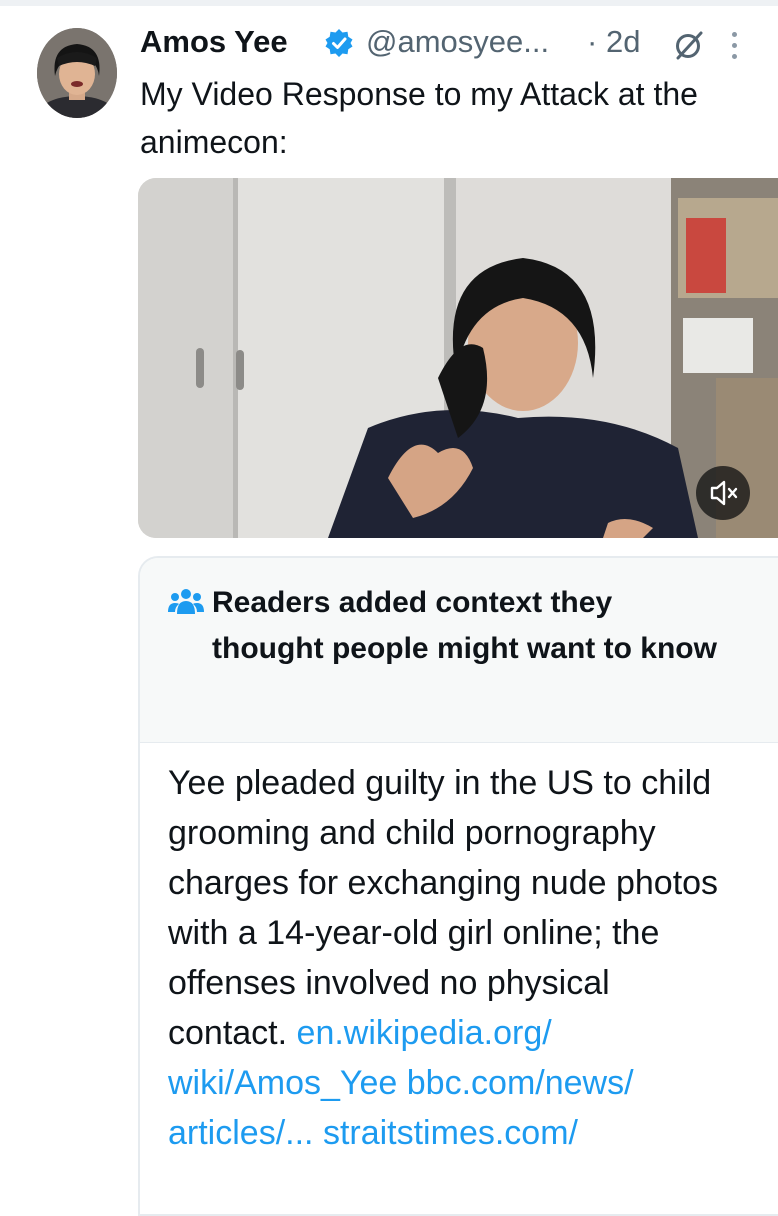 The image size is (778, 1216). I want to click on tweet-header: Amos Yee @amosyee... · 2d, so click(440, 43).